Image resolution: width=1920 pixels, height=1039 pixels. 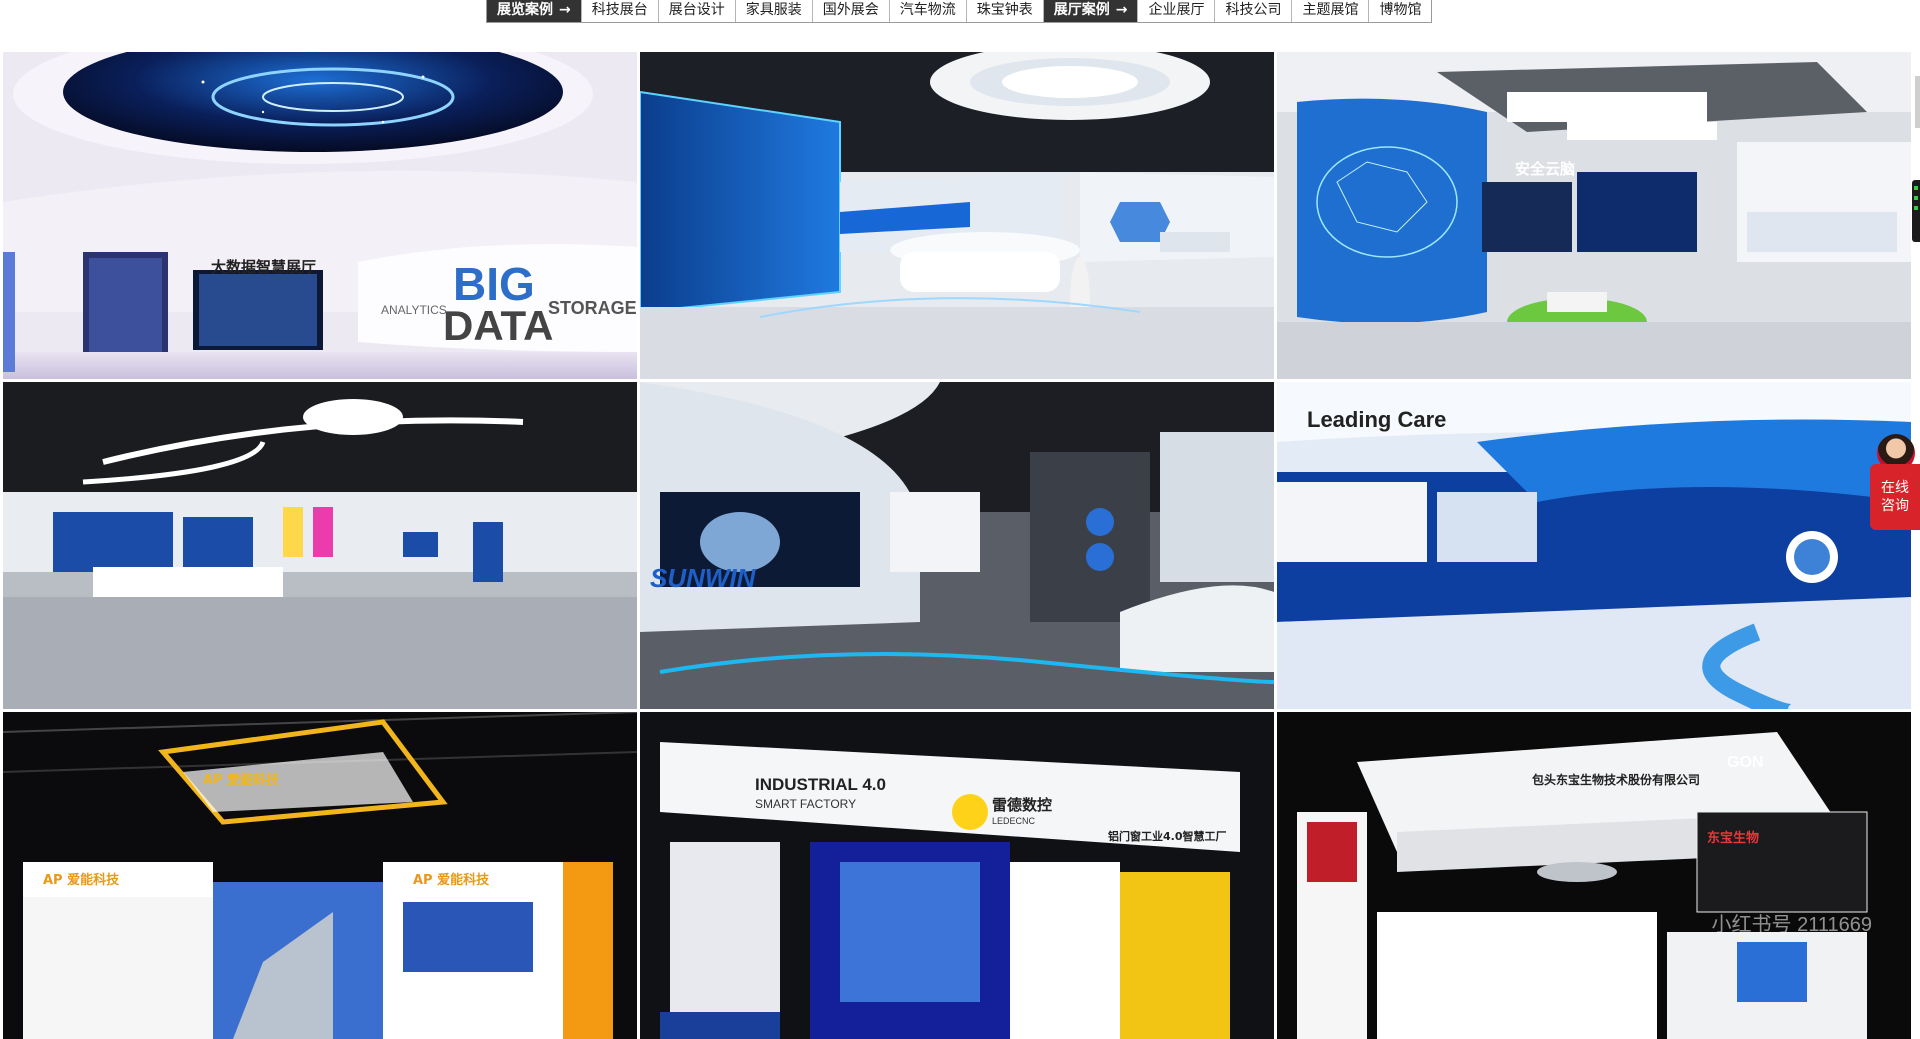 I want to click on case-tile-reception, so click(x=957, y=215).